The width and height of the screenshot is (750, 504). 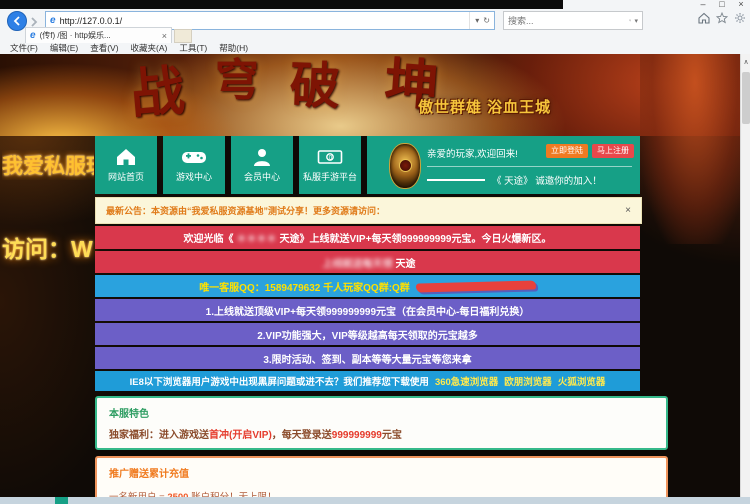 What do you see at coordinates (194, 165) in the screenshot?
I see `nav-game-center: 游戏中心` at bounding box center [194, 165].